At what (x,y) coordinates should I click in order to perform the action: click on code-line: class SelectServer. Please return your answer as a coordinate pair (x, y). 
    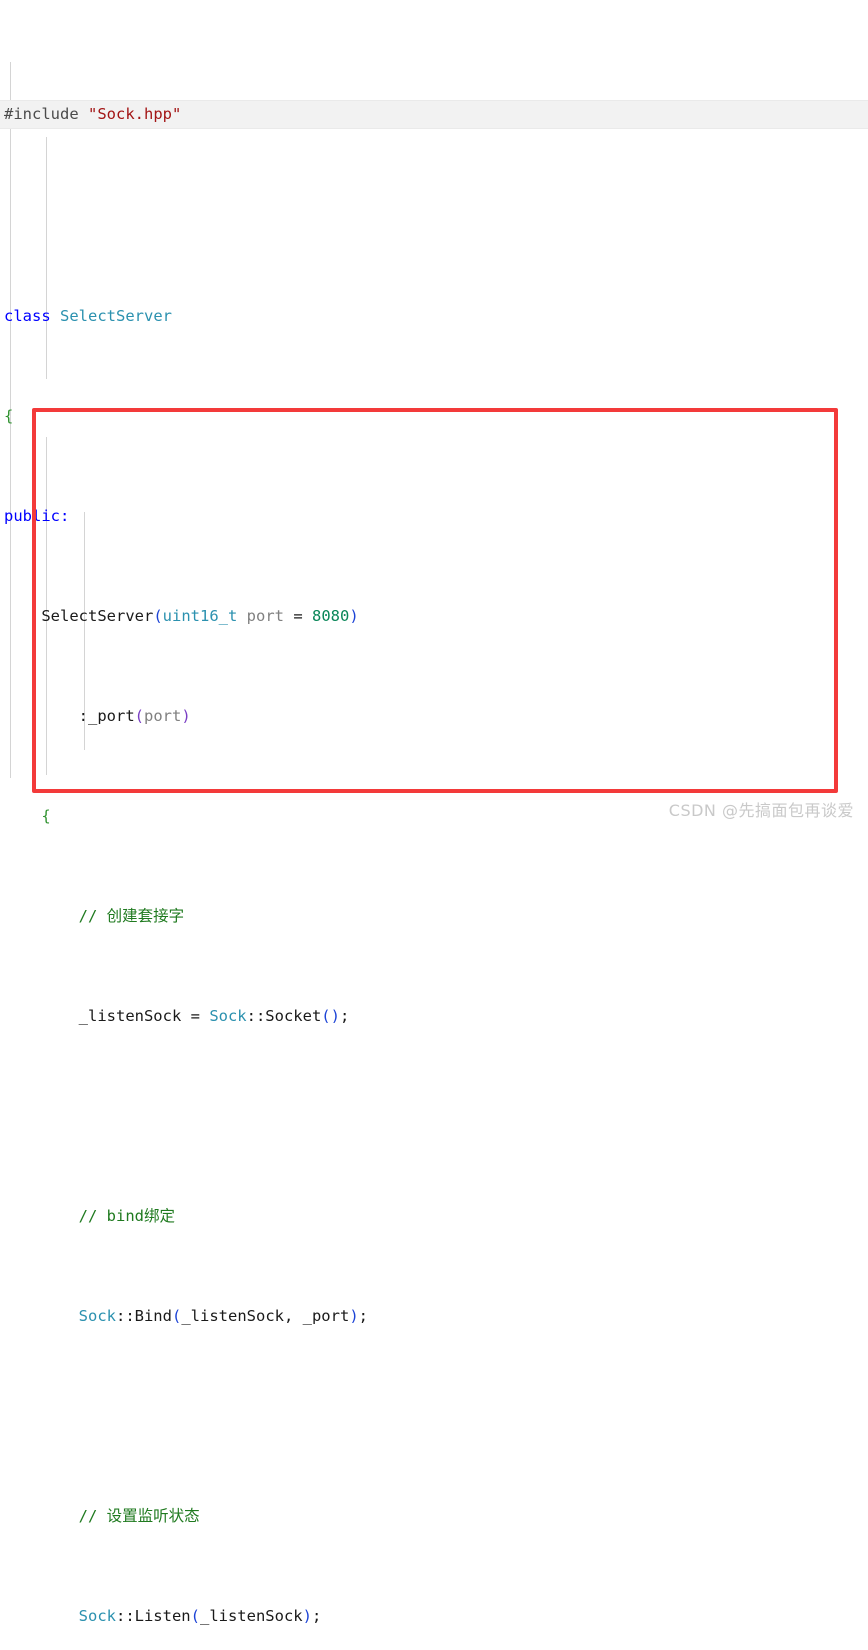
    Looking at the image, I should click on (434, 316).